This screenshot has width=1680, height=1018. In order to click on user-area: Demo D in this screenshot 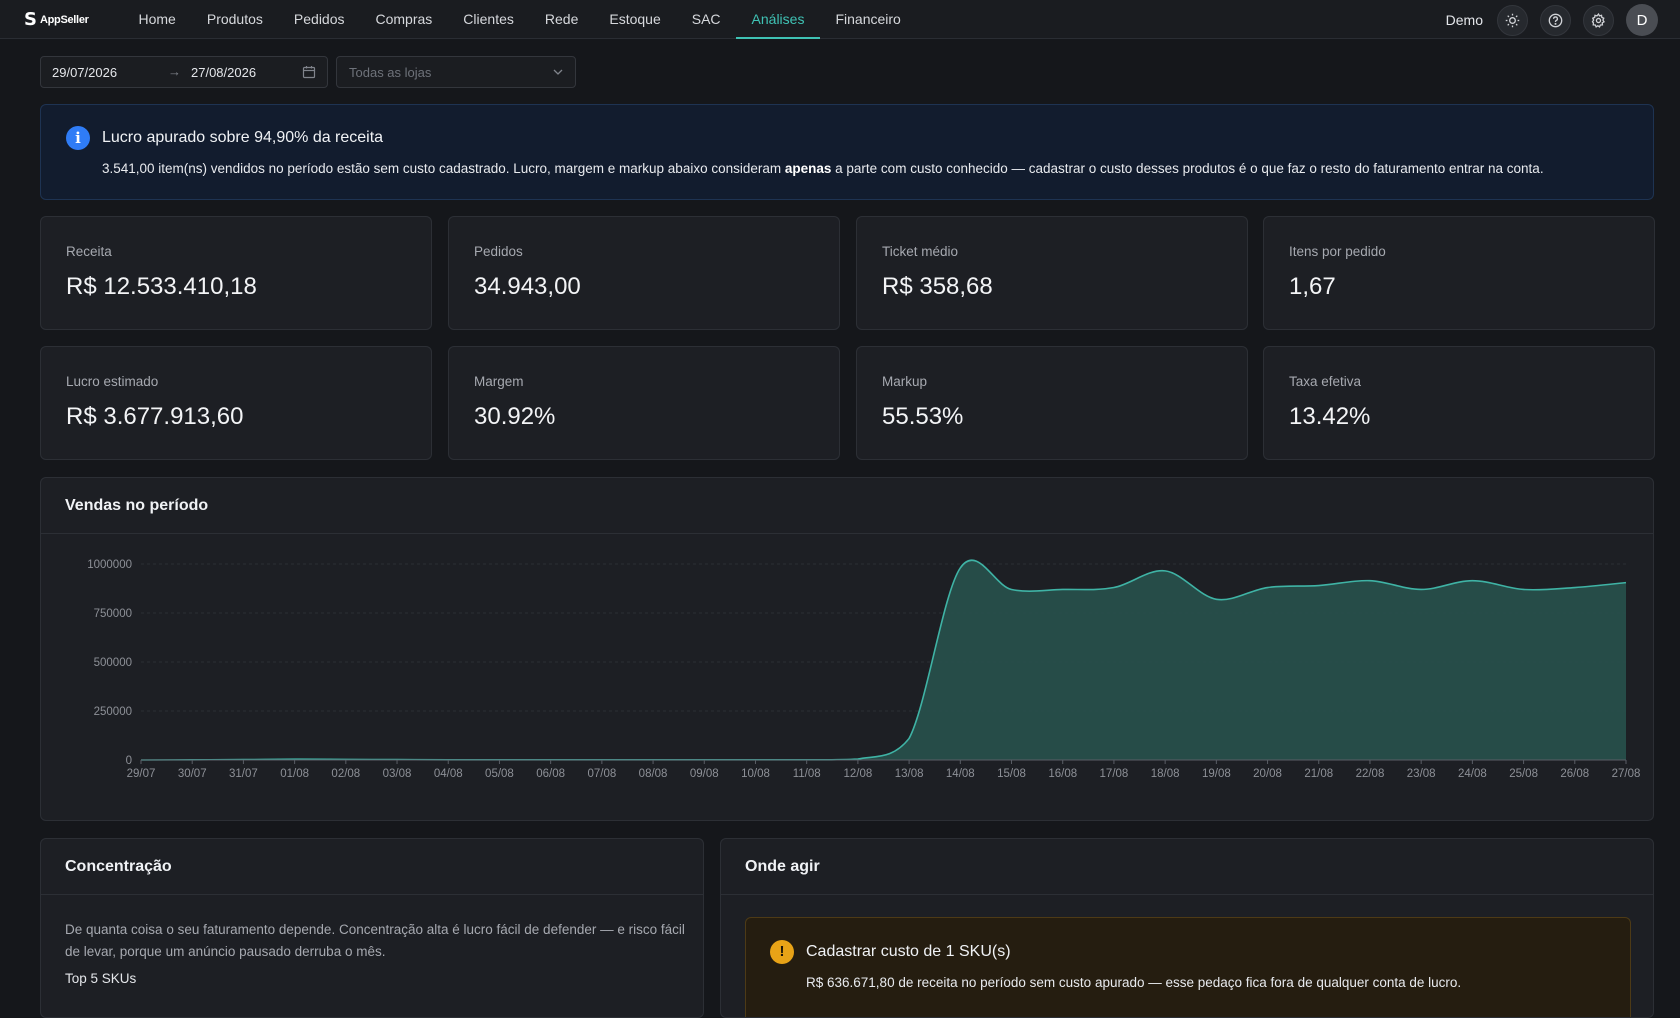, I will do `click(1552, 20)`.